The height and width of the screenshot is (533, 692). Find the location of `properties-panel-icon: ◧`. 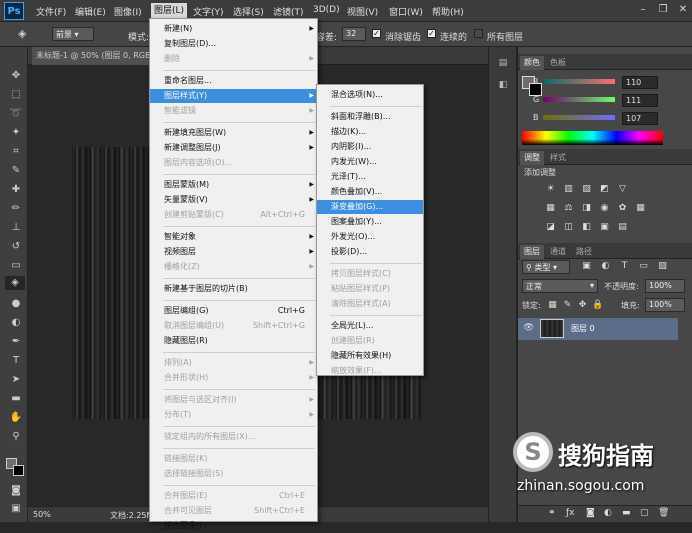

properties-panel-icon: ◧ is located at coordinates (503, 86).